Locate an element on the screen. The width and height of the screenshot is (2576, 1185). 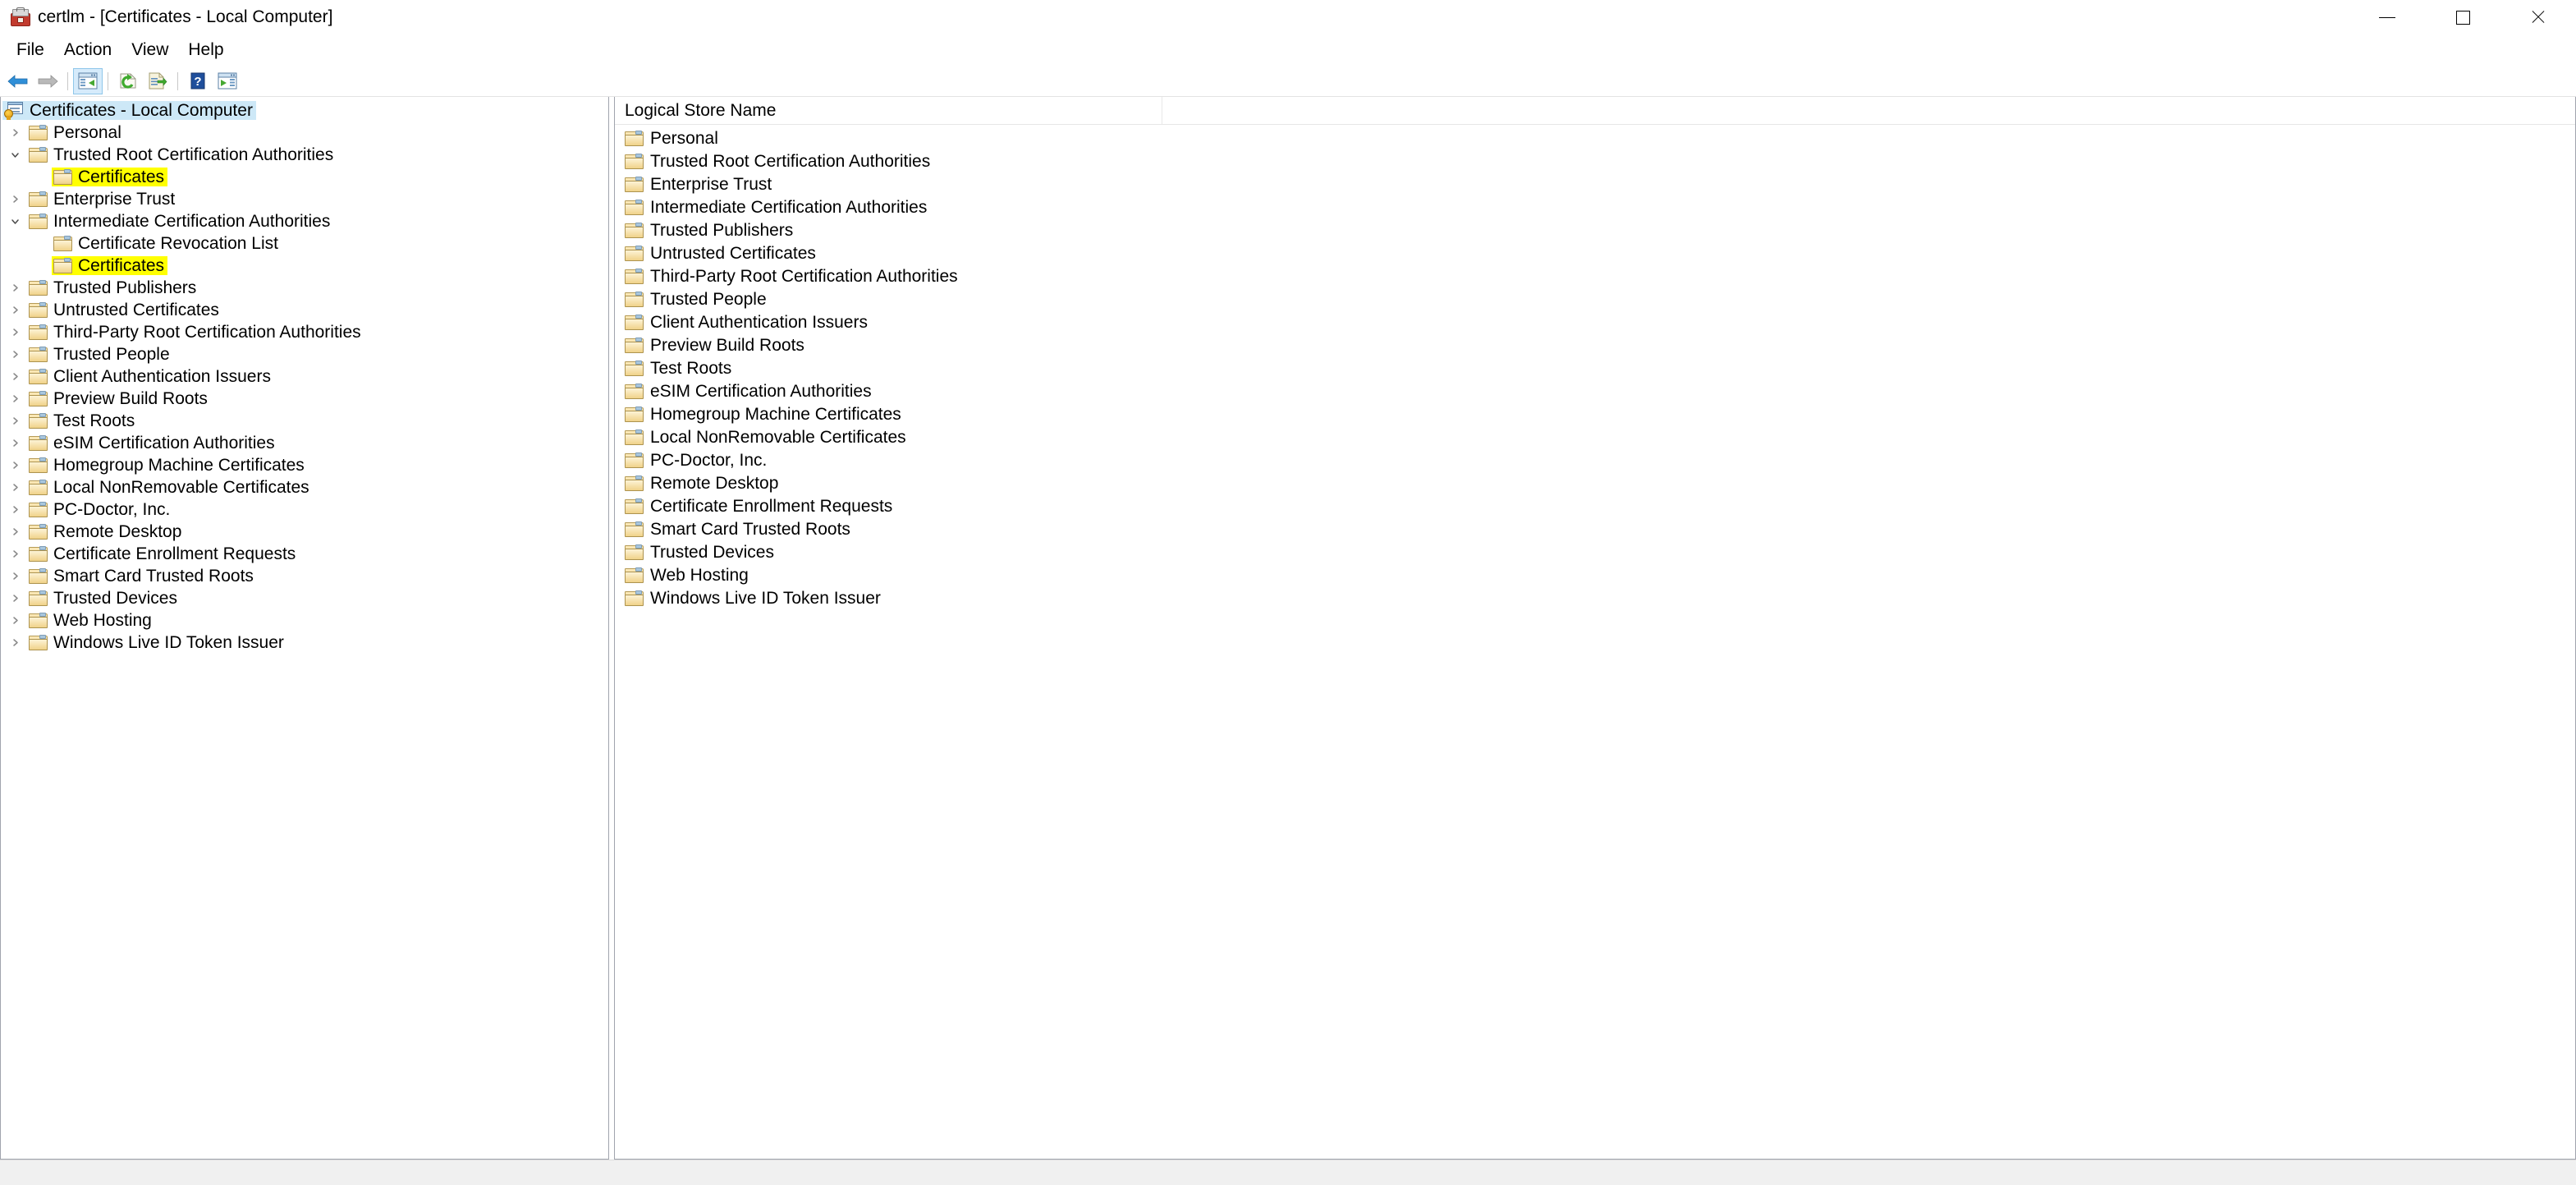
chevron-down-icon is located at coordinates (15, 221).